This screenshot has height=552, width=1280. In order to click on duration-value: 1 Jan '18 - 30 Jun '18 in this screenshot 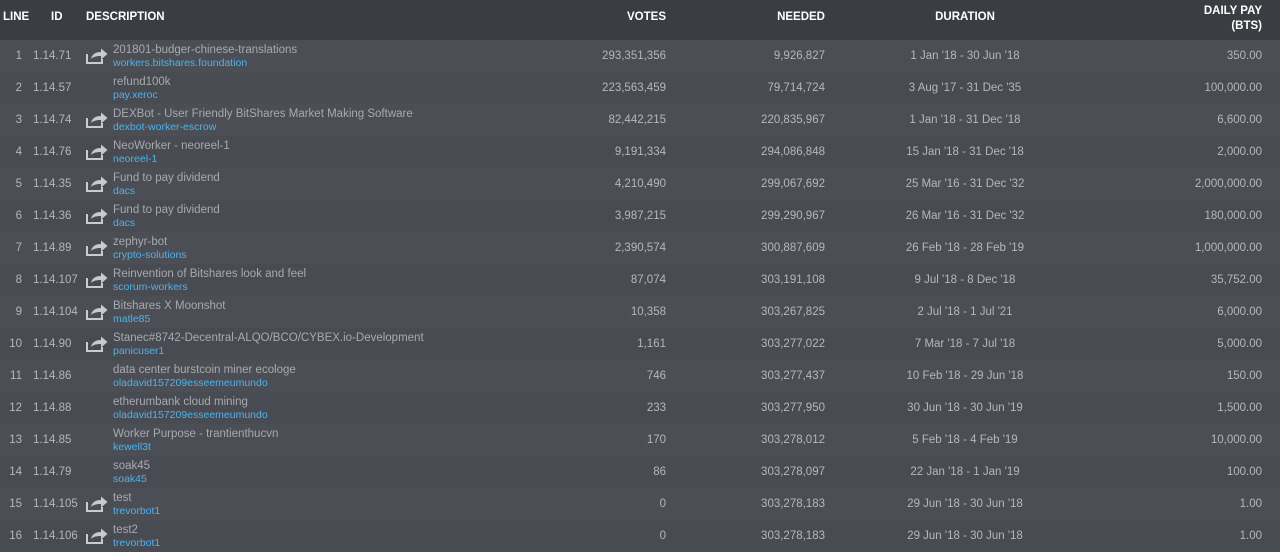, I will do `click(965, 56)`.